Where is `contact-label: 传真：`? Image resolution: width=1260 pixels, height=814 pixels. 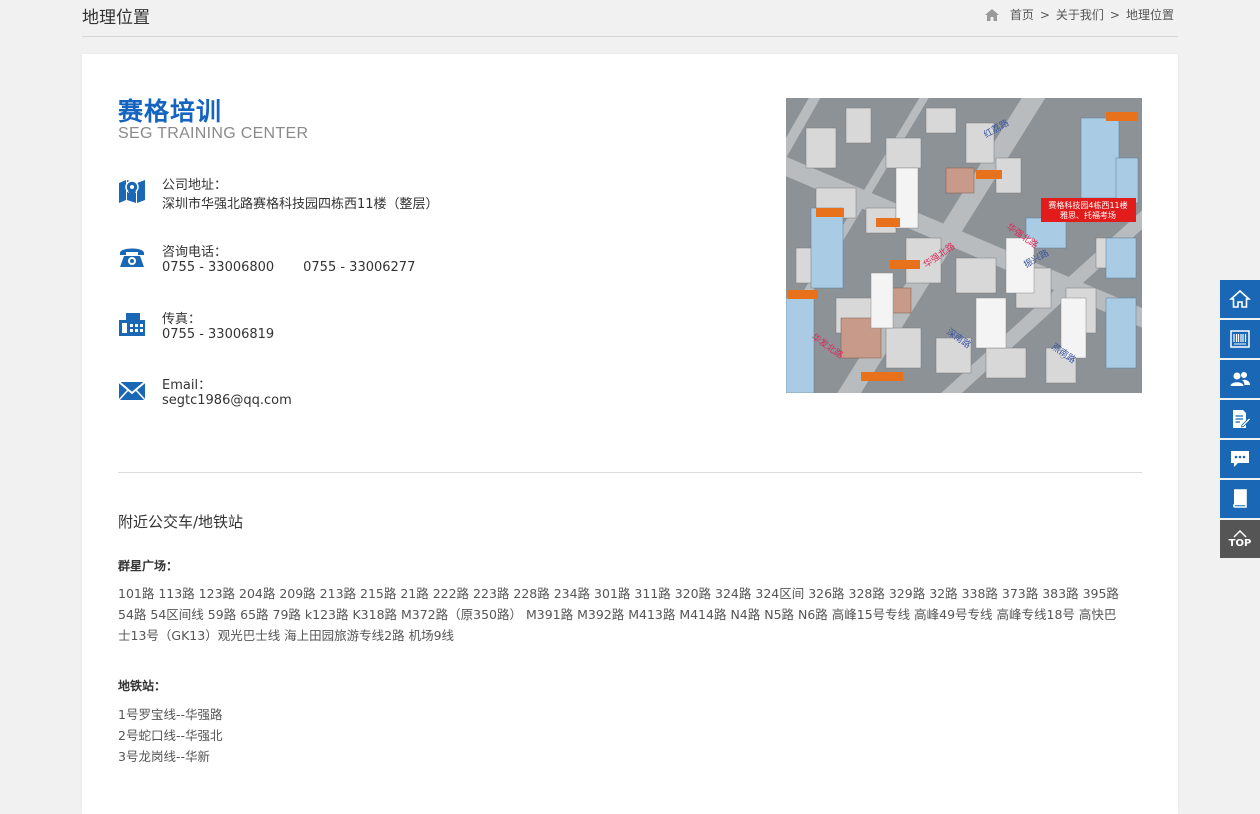
contact-label: 传真： is located at coordinates (182, 319).